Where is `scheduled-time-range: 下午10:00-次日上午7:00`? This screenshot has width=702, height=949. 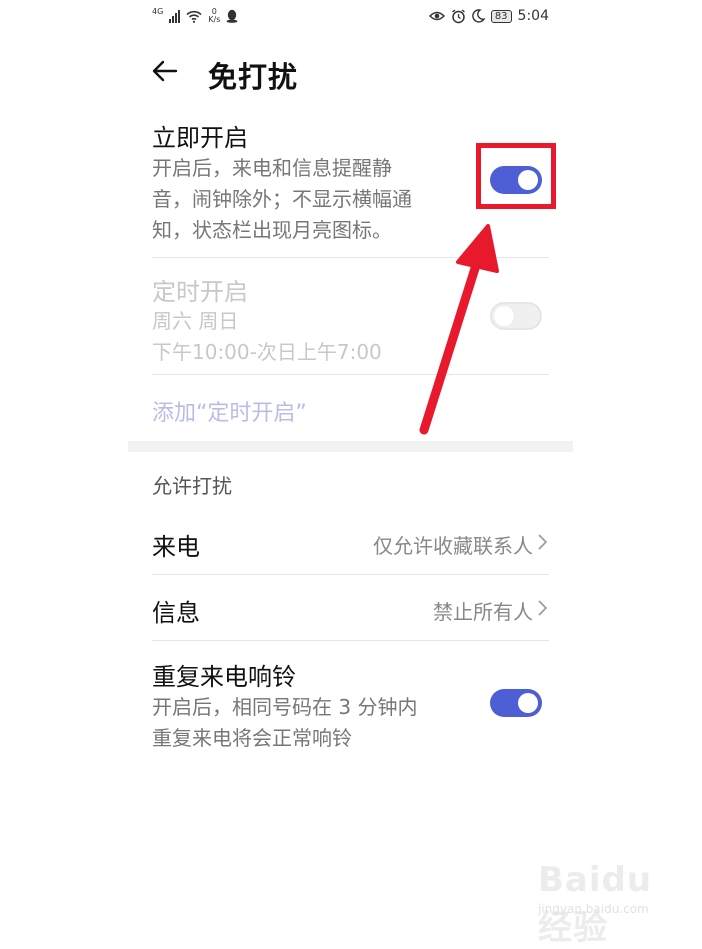
scheduled-time-range: 下午10:00-次日上午7:00 is located at coordinates (267, 352).